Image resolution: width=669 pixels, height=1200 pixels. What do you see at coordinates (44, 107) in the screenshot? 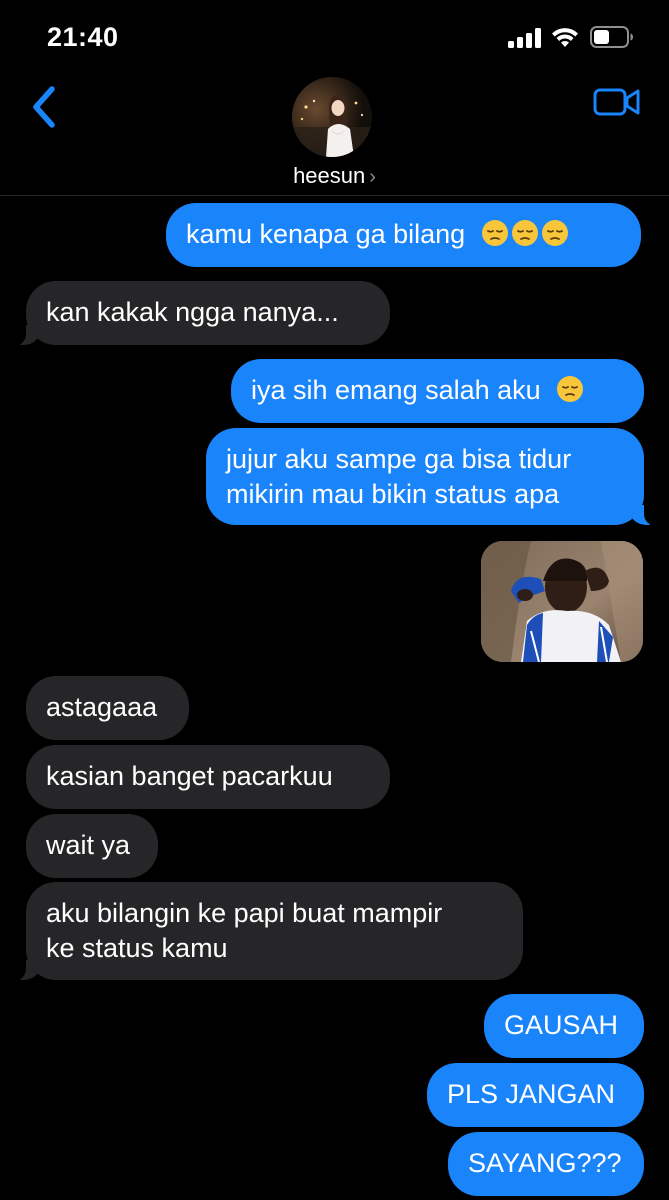
I see `chevron-left-icon` at bounding box center [44, 107].